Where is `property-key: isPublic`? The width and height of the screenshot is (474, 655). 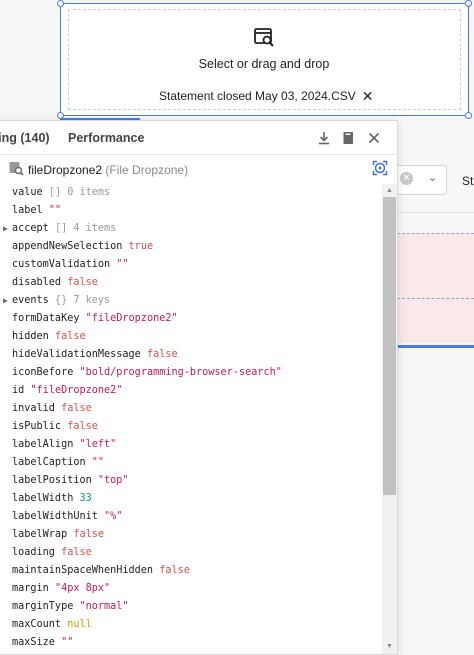 property-key: isPublic is located at coordinates (37, 426).